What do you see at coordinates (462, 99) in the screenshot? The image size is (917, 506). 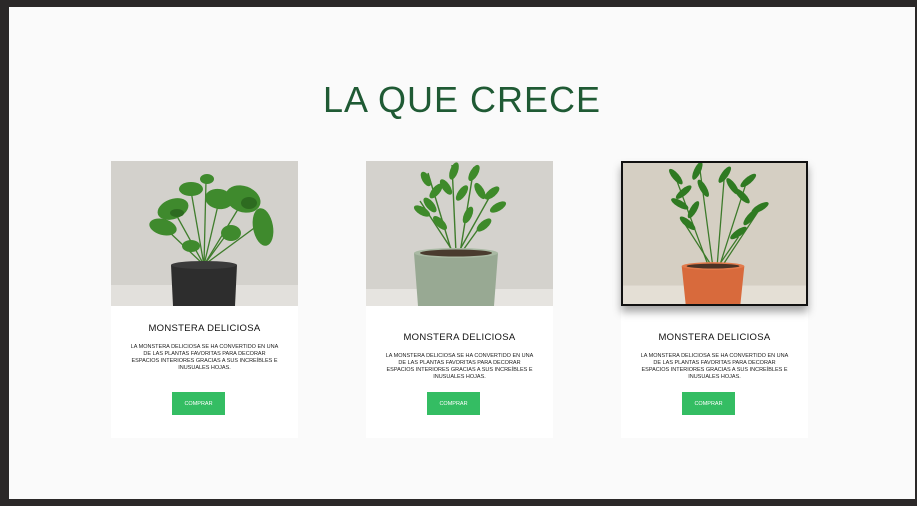 I see `page-title: LA QUE CRECE` at bounding box center [462, 99].